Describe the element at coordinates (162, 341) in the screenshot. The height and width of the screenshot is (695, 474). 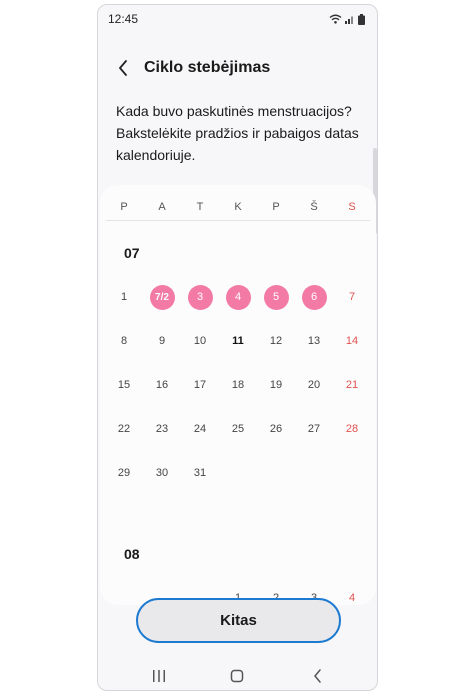
I see `calendar-day: 9` at that location.